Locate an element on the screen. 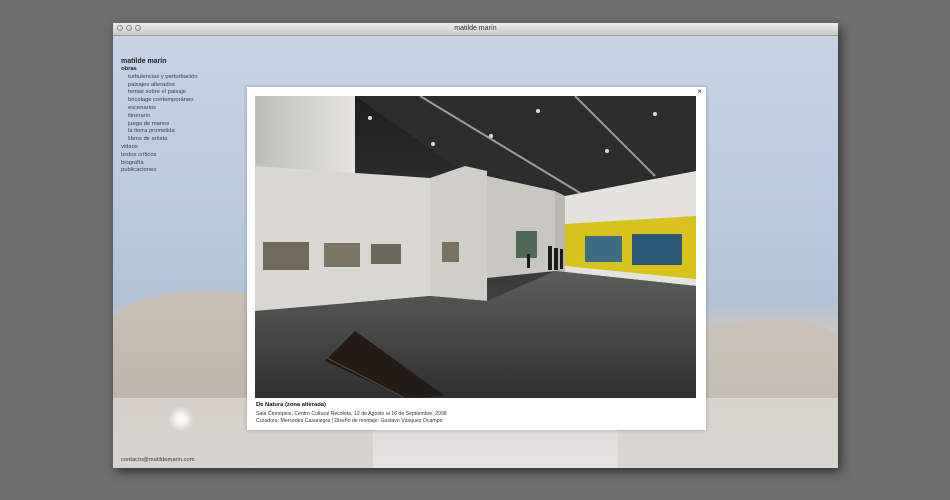  nav-subitem: la tierra prometida is located at coordinates (159, 132).